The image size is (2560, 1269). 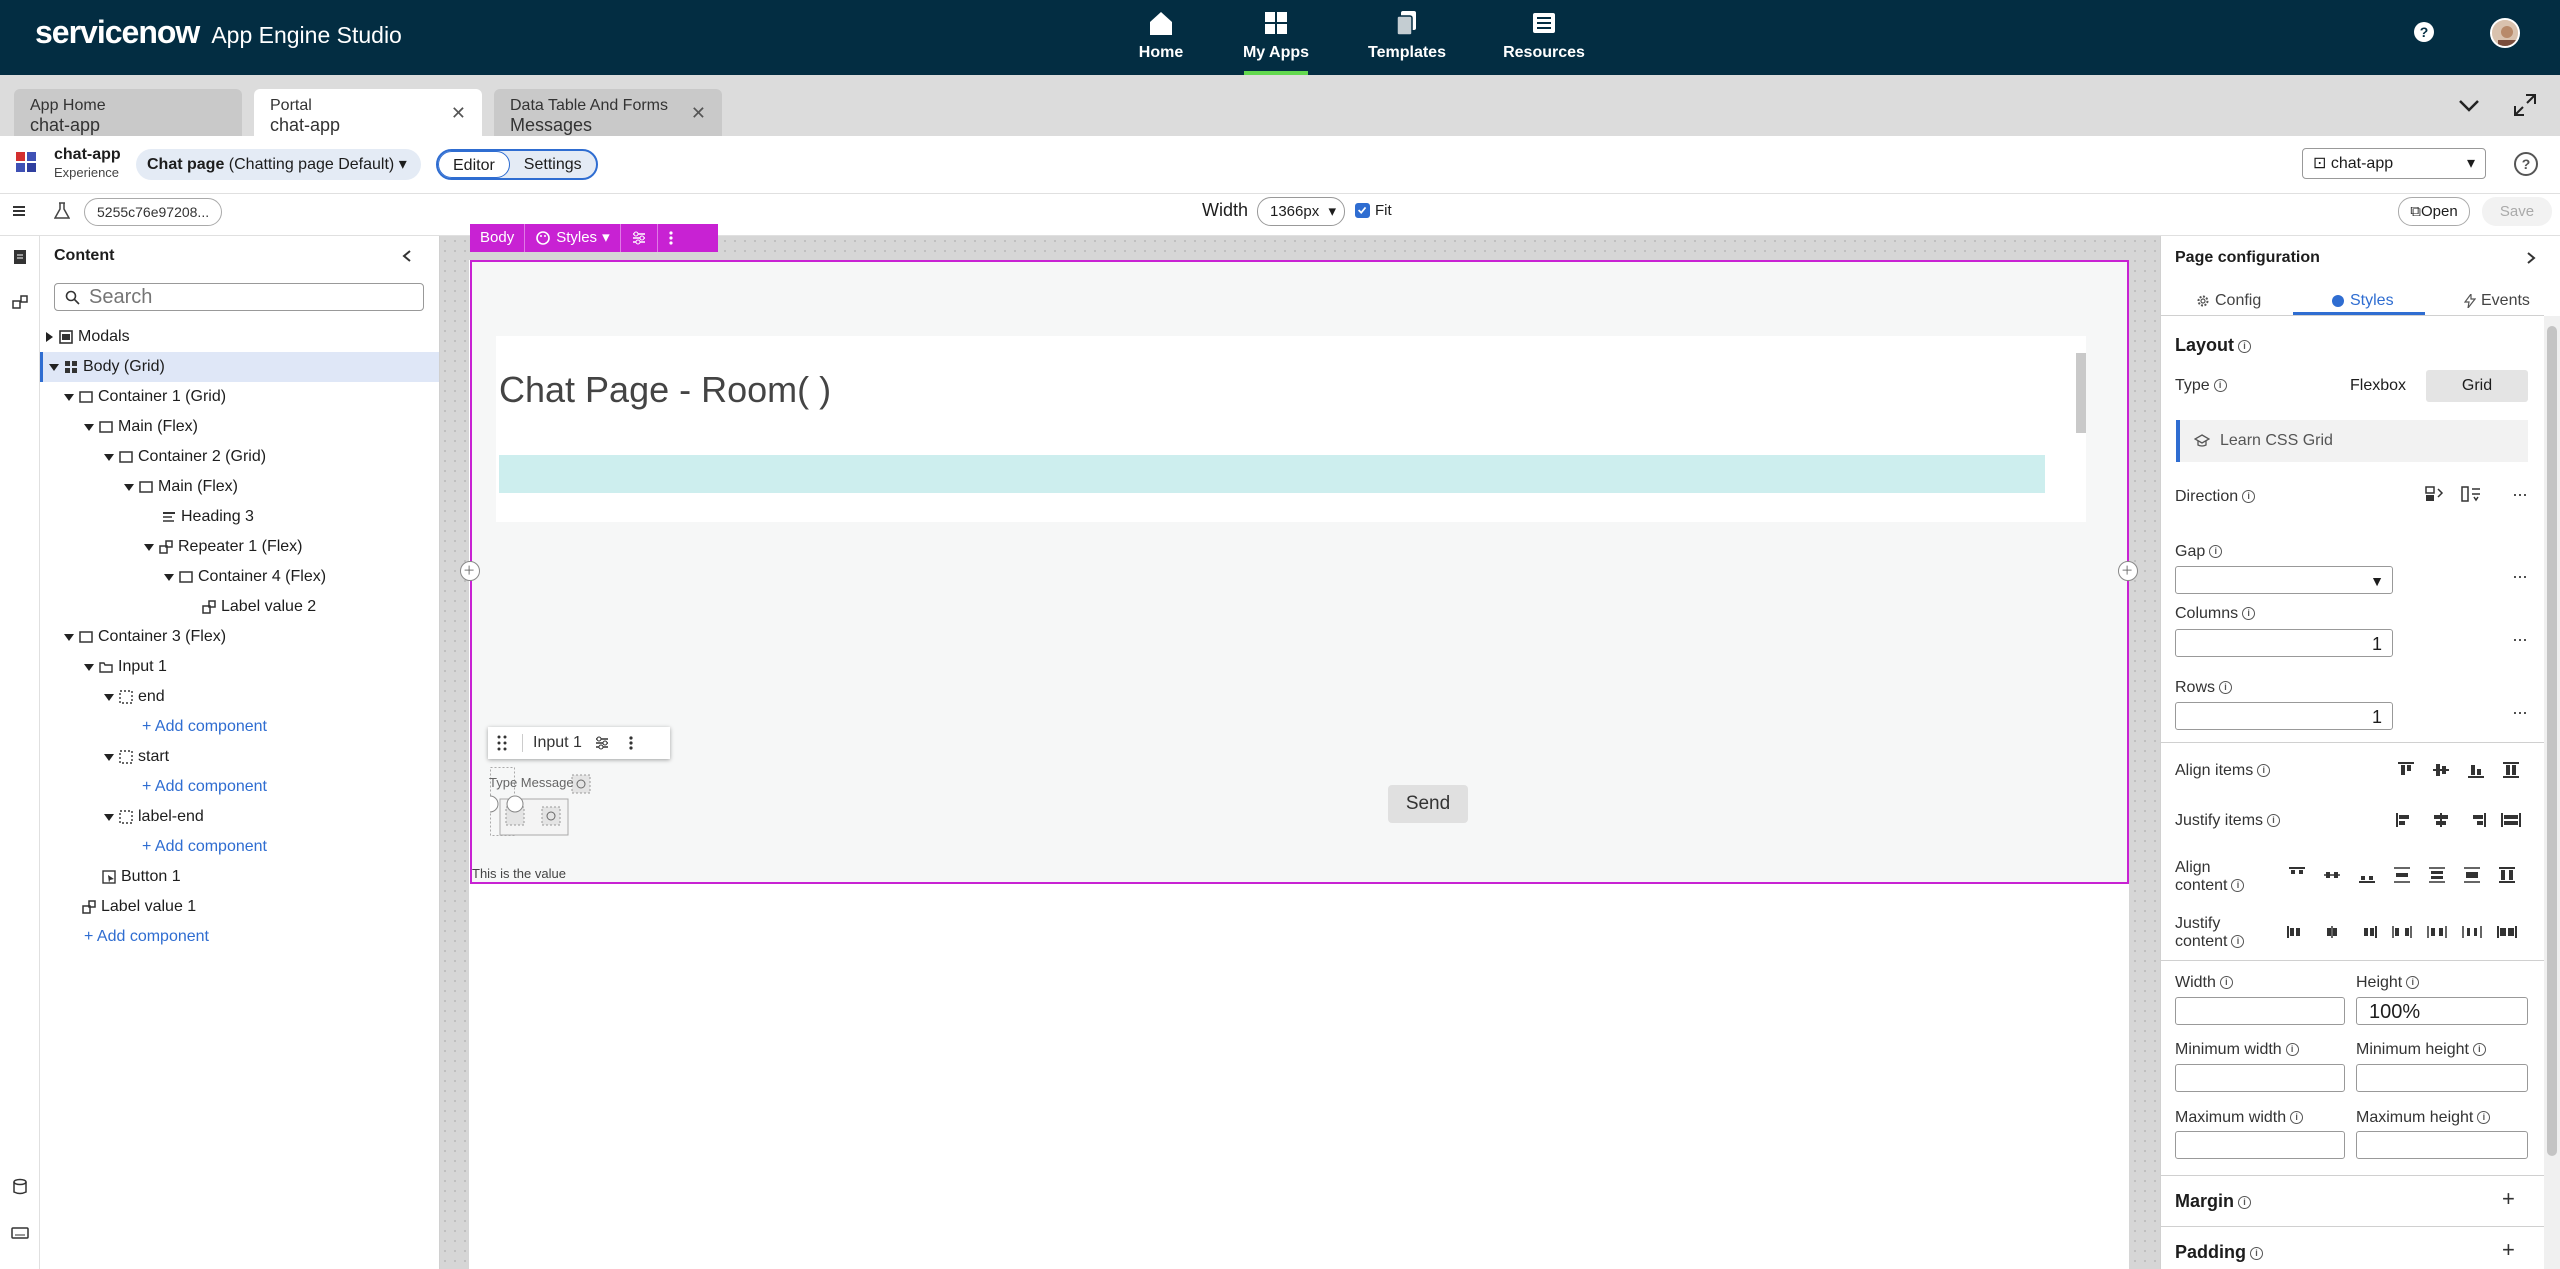 What do you see at coordinates (698, 113) in the screenshot?
I see `close-icon: ✕` at bounding box center [698, 113].